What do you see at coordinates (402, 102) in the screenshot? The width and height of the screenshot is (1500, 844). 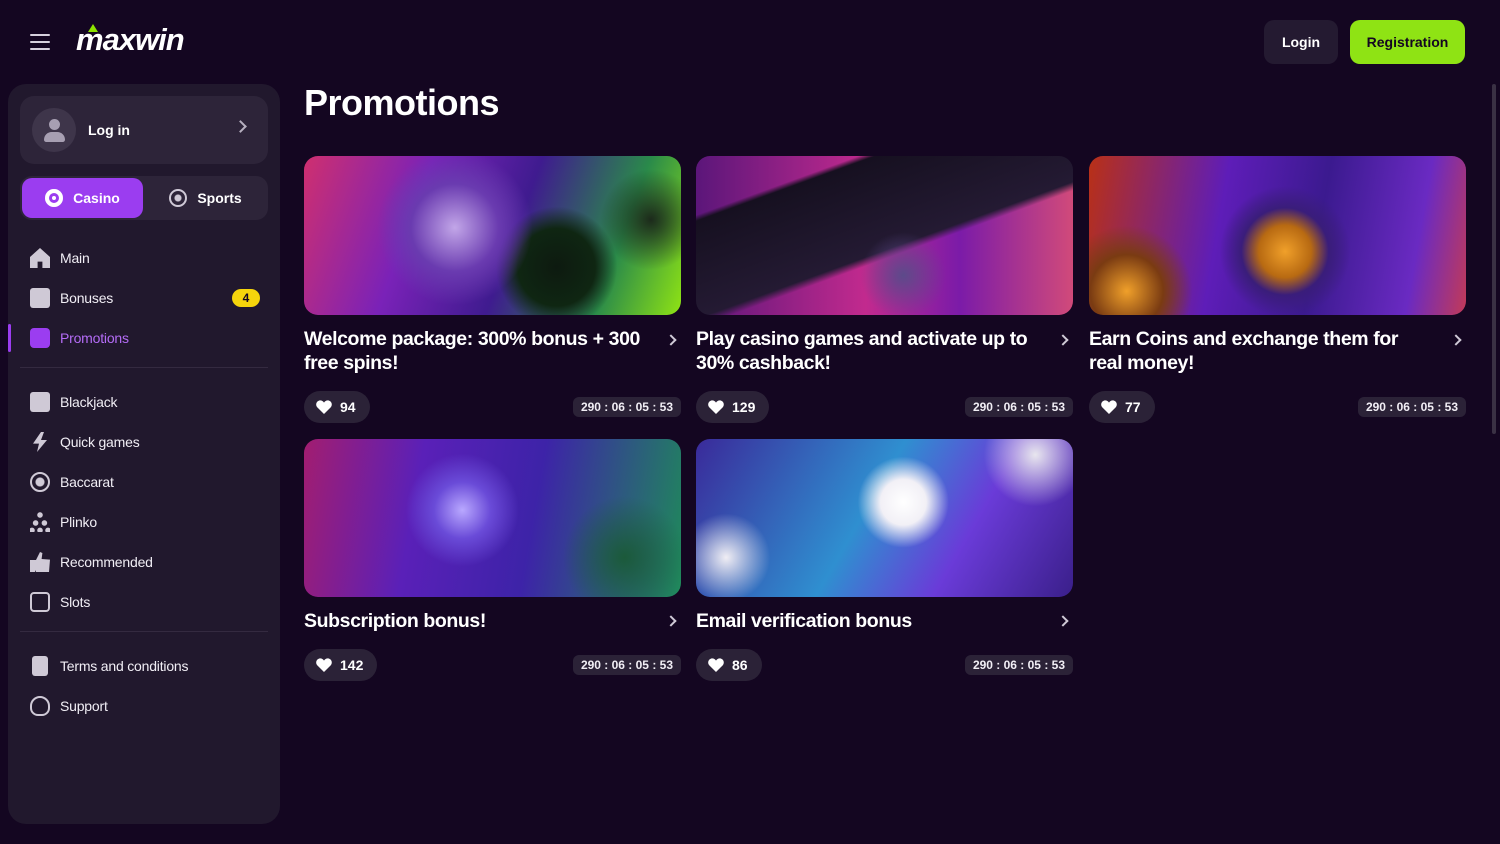 I see `page-title: Promotions` at bounding box center [402, 102].